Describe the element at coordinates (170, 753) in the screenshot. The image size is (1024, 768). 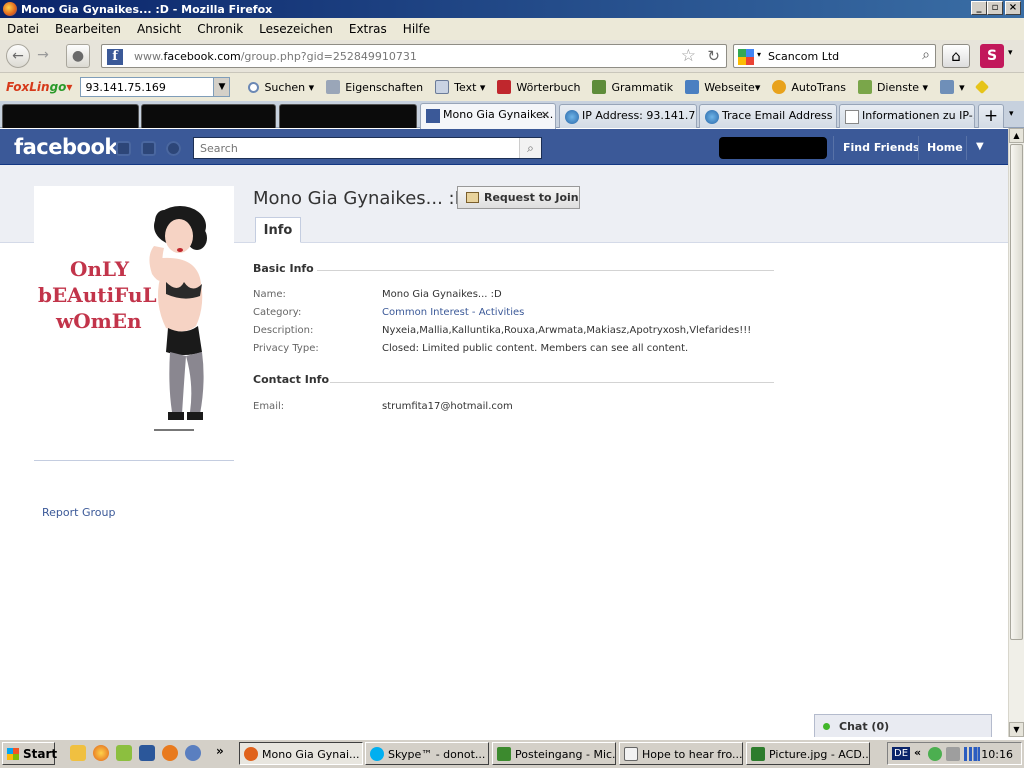
I see `media-icon` at that location.